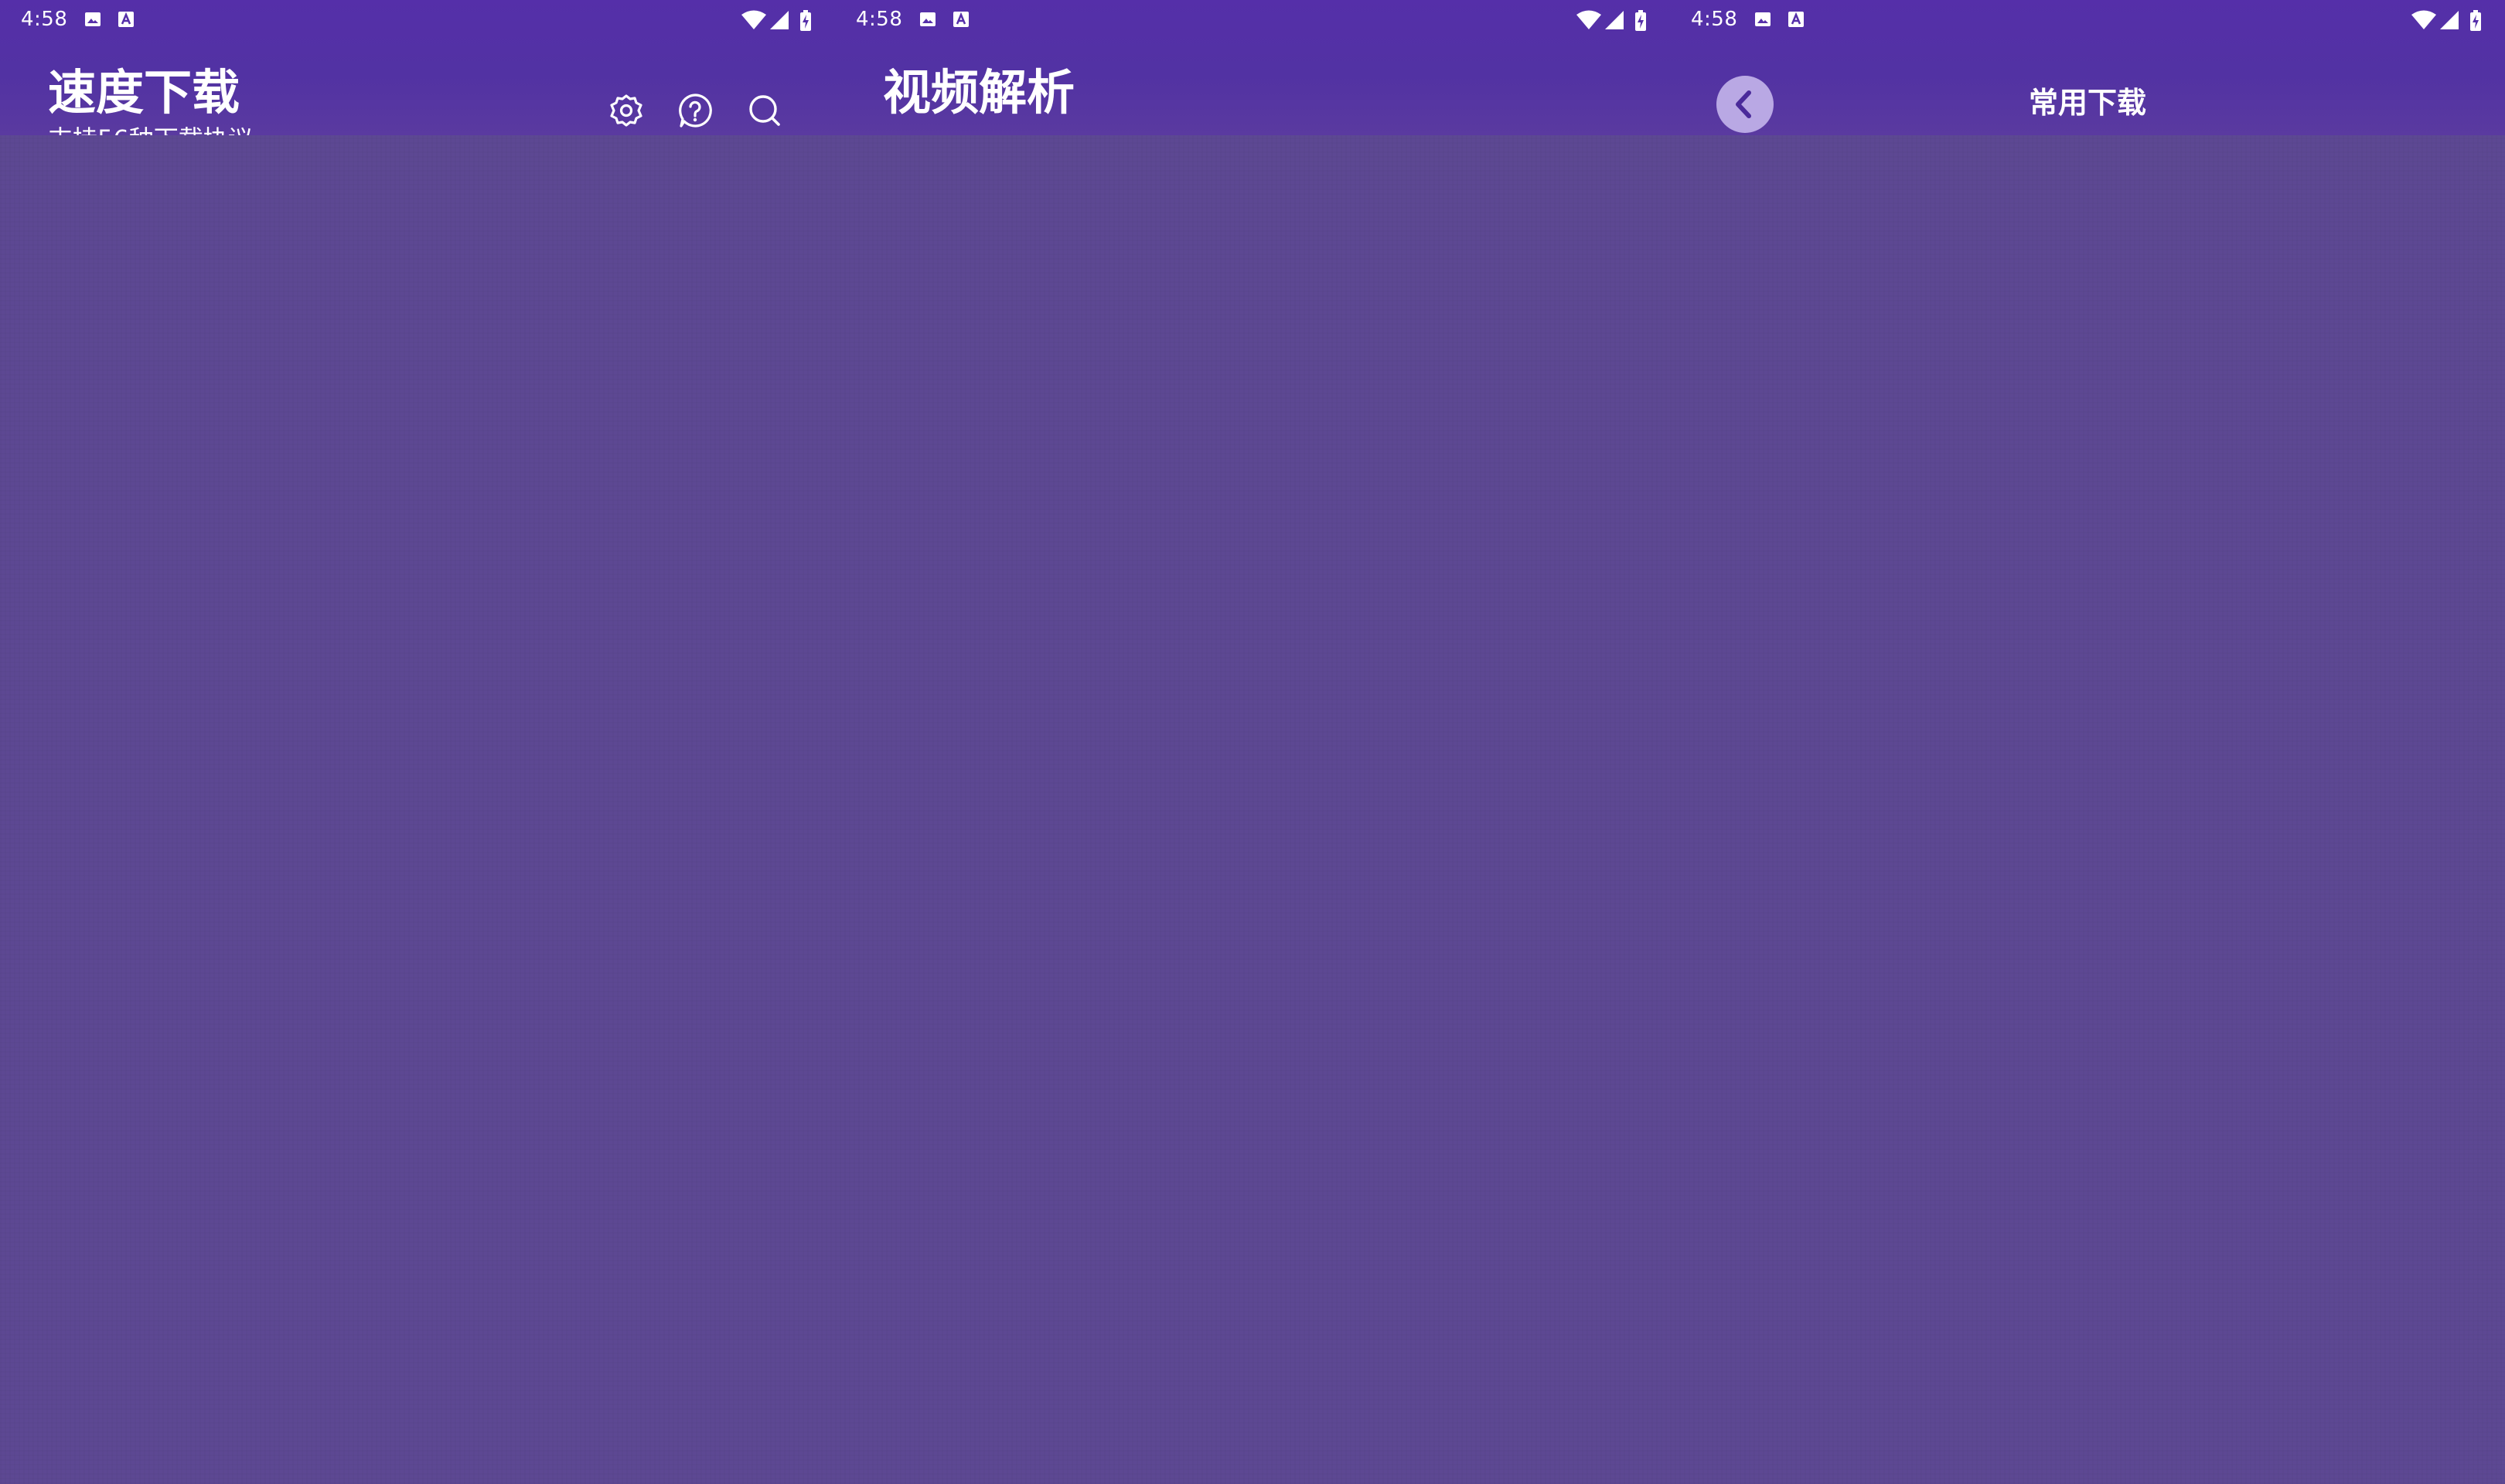 Image resolution: width=2505 pixels, height=1484 pixels. I want to click on search-button, so click(764, 110).